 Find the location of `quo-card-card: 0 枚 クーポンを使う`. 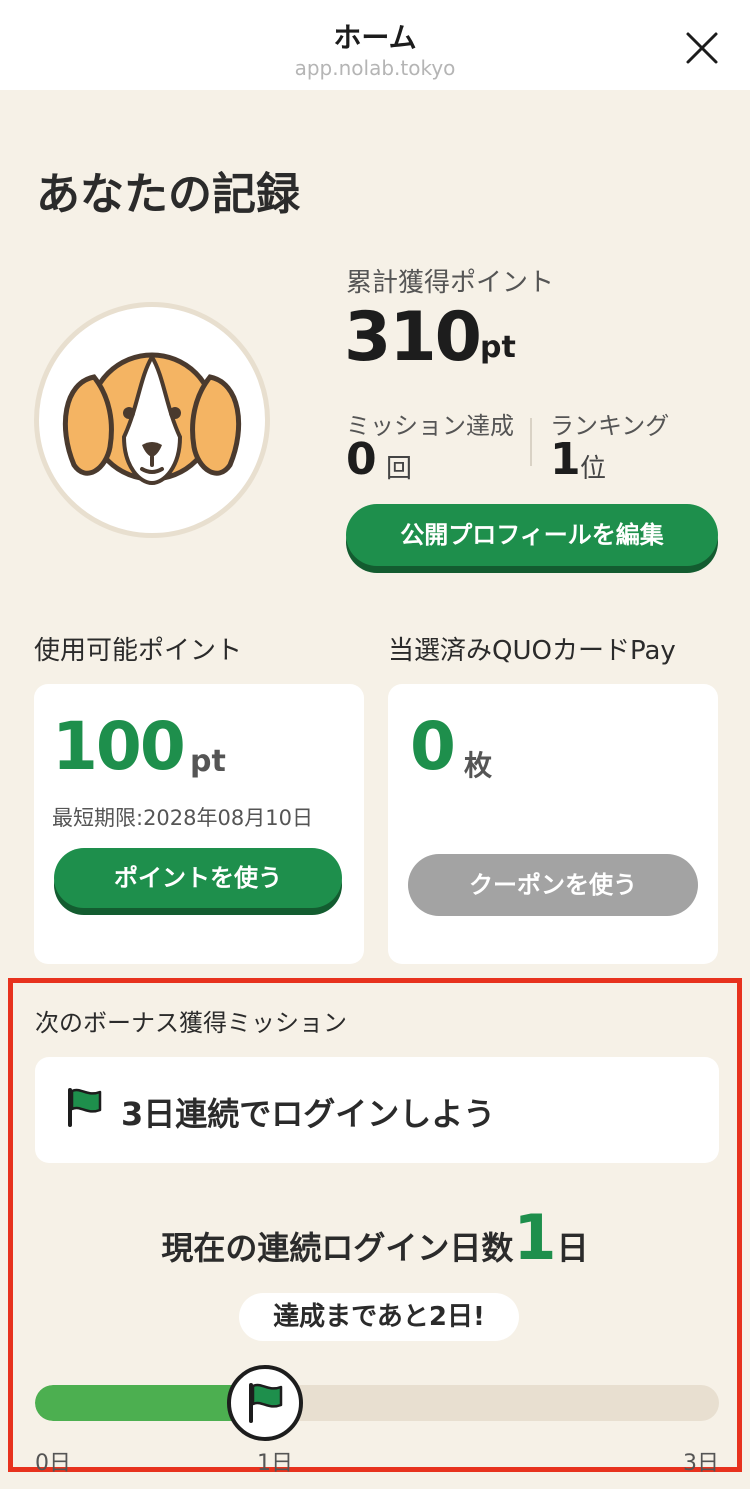

quo-card-card: 0 枚 クーポンを使う is located at coordinates (553, 824).